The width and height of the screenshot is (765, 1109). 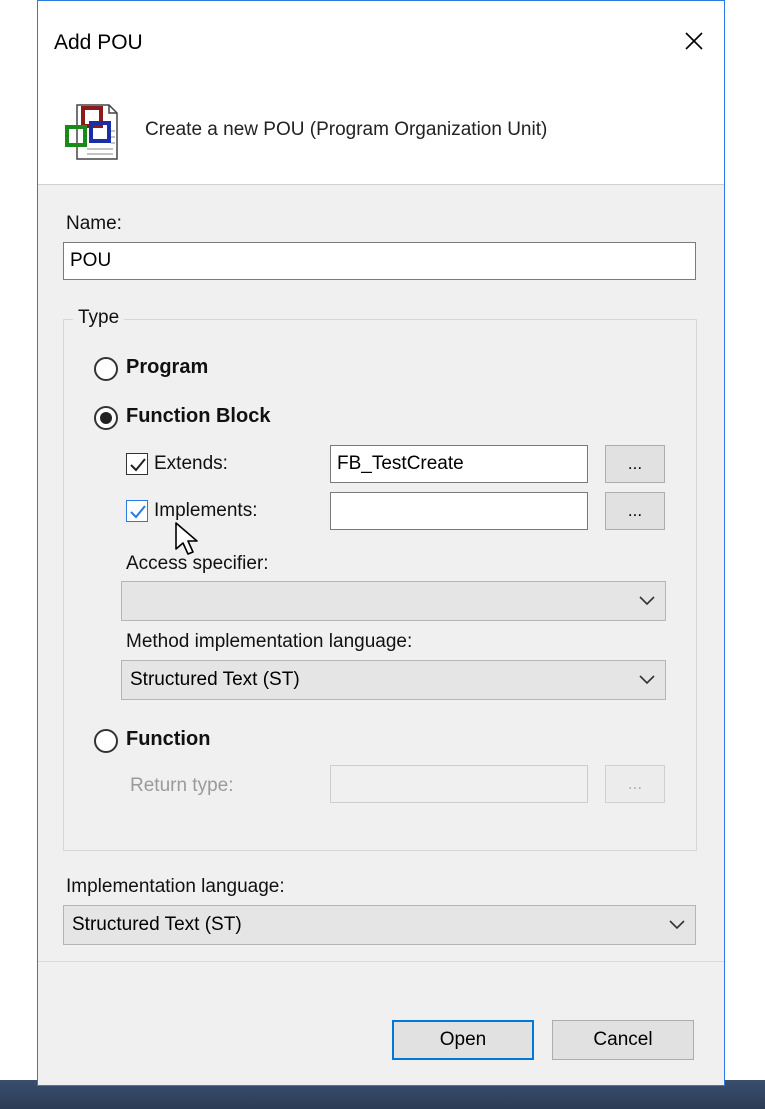 What do you see at coordinates (106, 418) in the screenshot?
I see `function-block-radio` at bounding box center [106, 418].